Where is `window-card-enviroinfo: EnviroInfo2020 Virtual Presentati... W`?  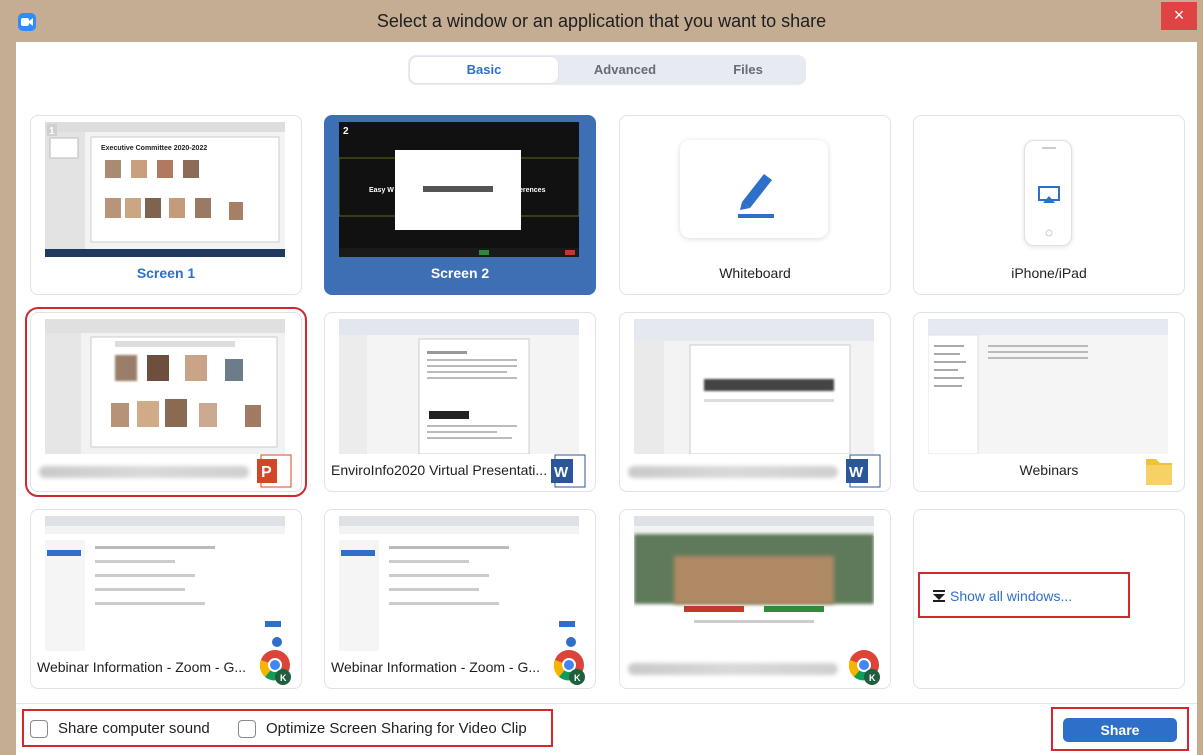 window-card-enviroinfo: EnviroInfo2020 Virtual Presentati... W is located at coordinates (460, 402).